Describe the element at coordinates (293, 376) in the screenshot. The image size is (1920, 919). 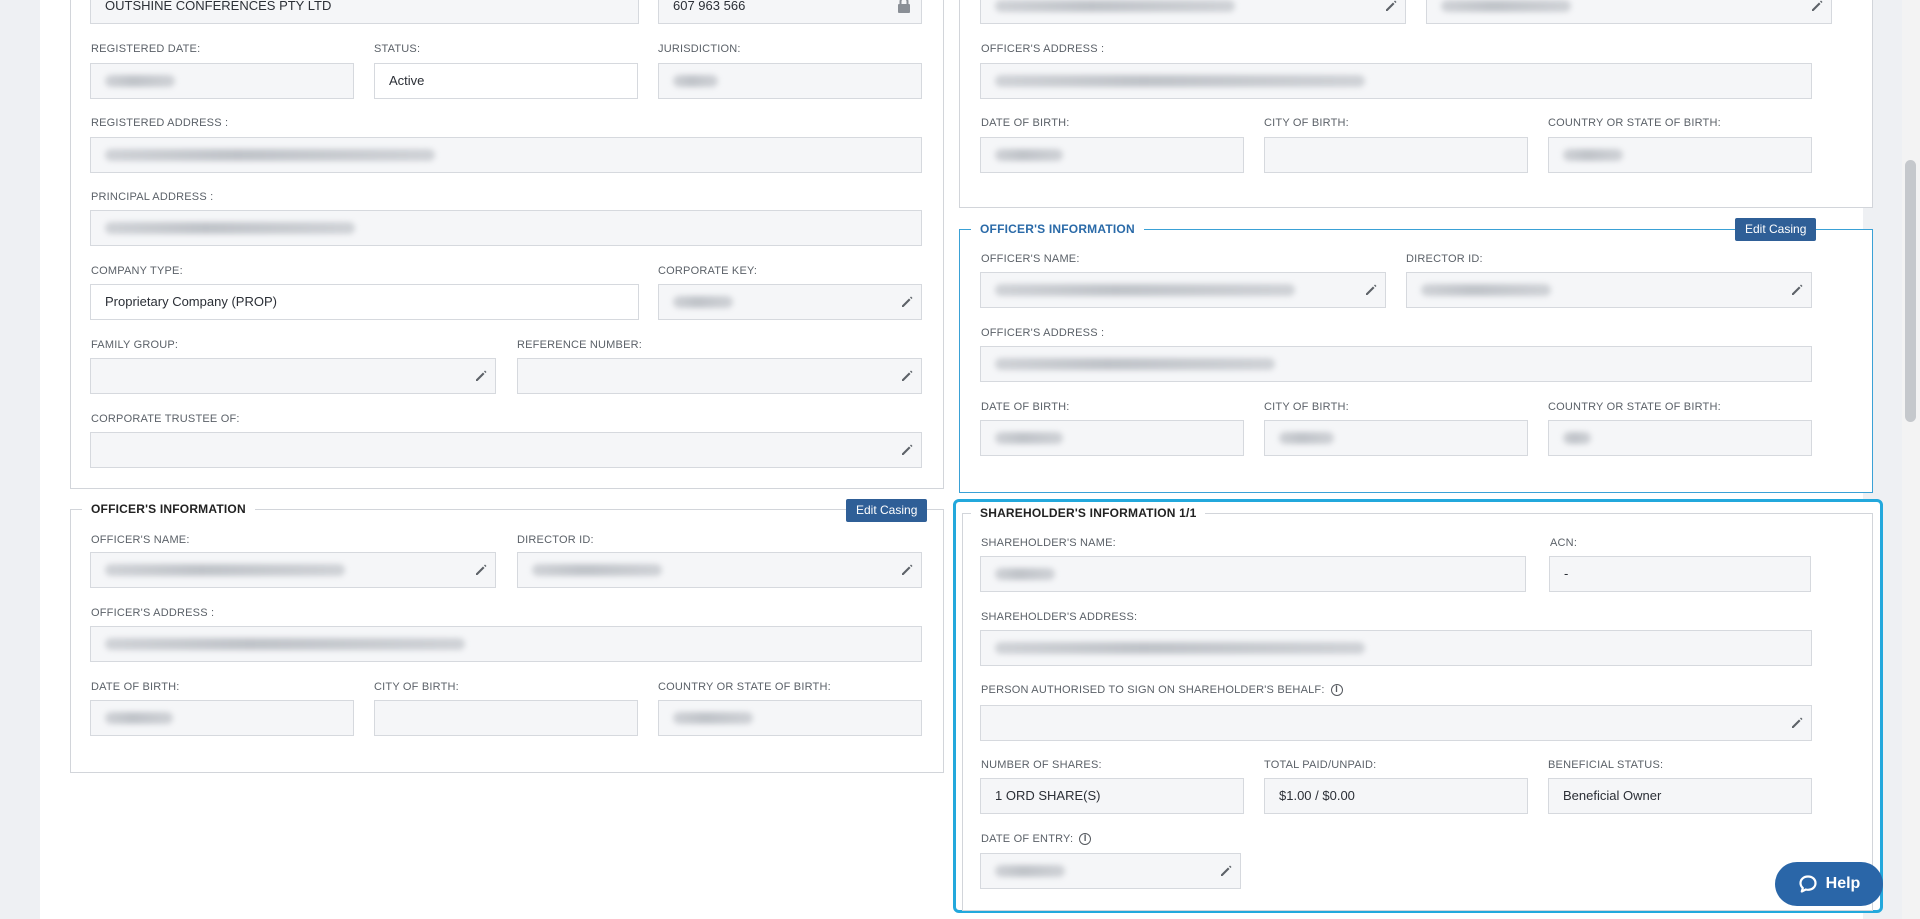
I see `family-group-field` at that location.